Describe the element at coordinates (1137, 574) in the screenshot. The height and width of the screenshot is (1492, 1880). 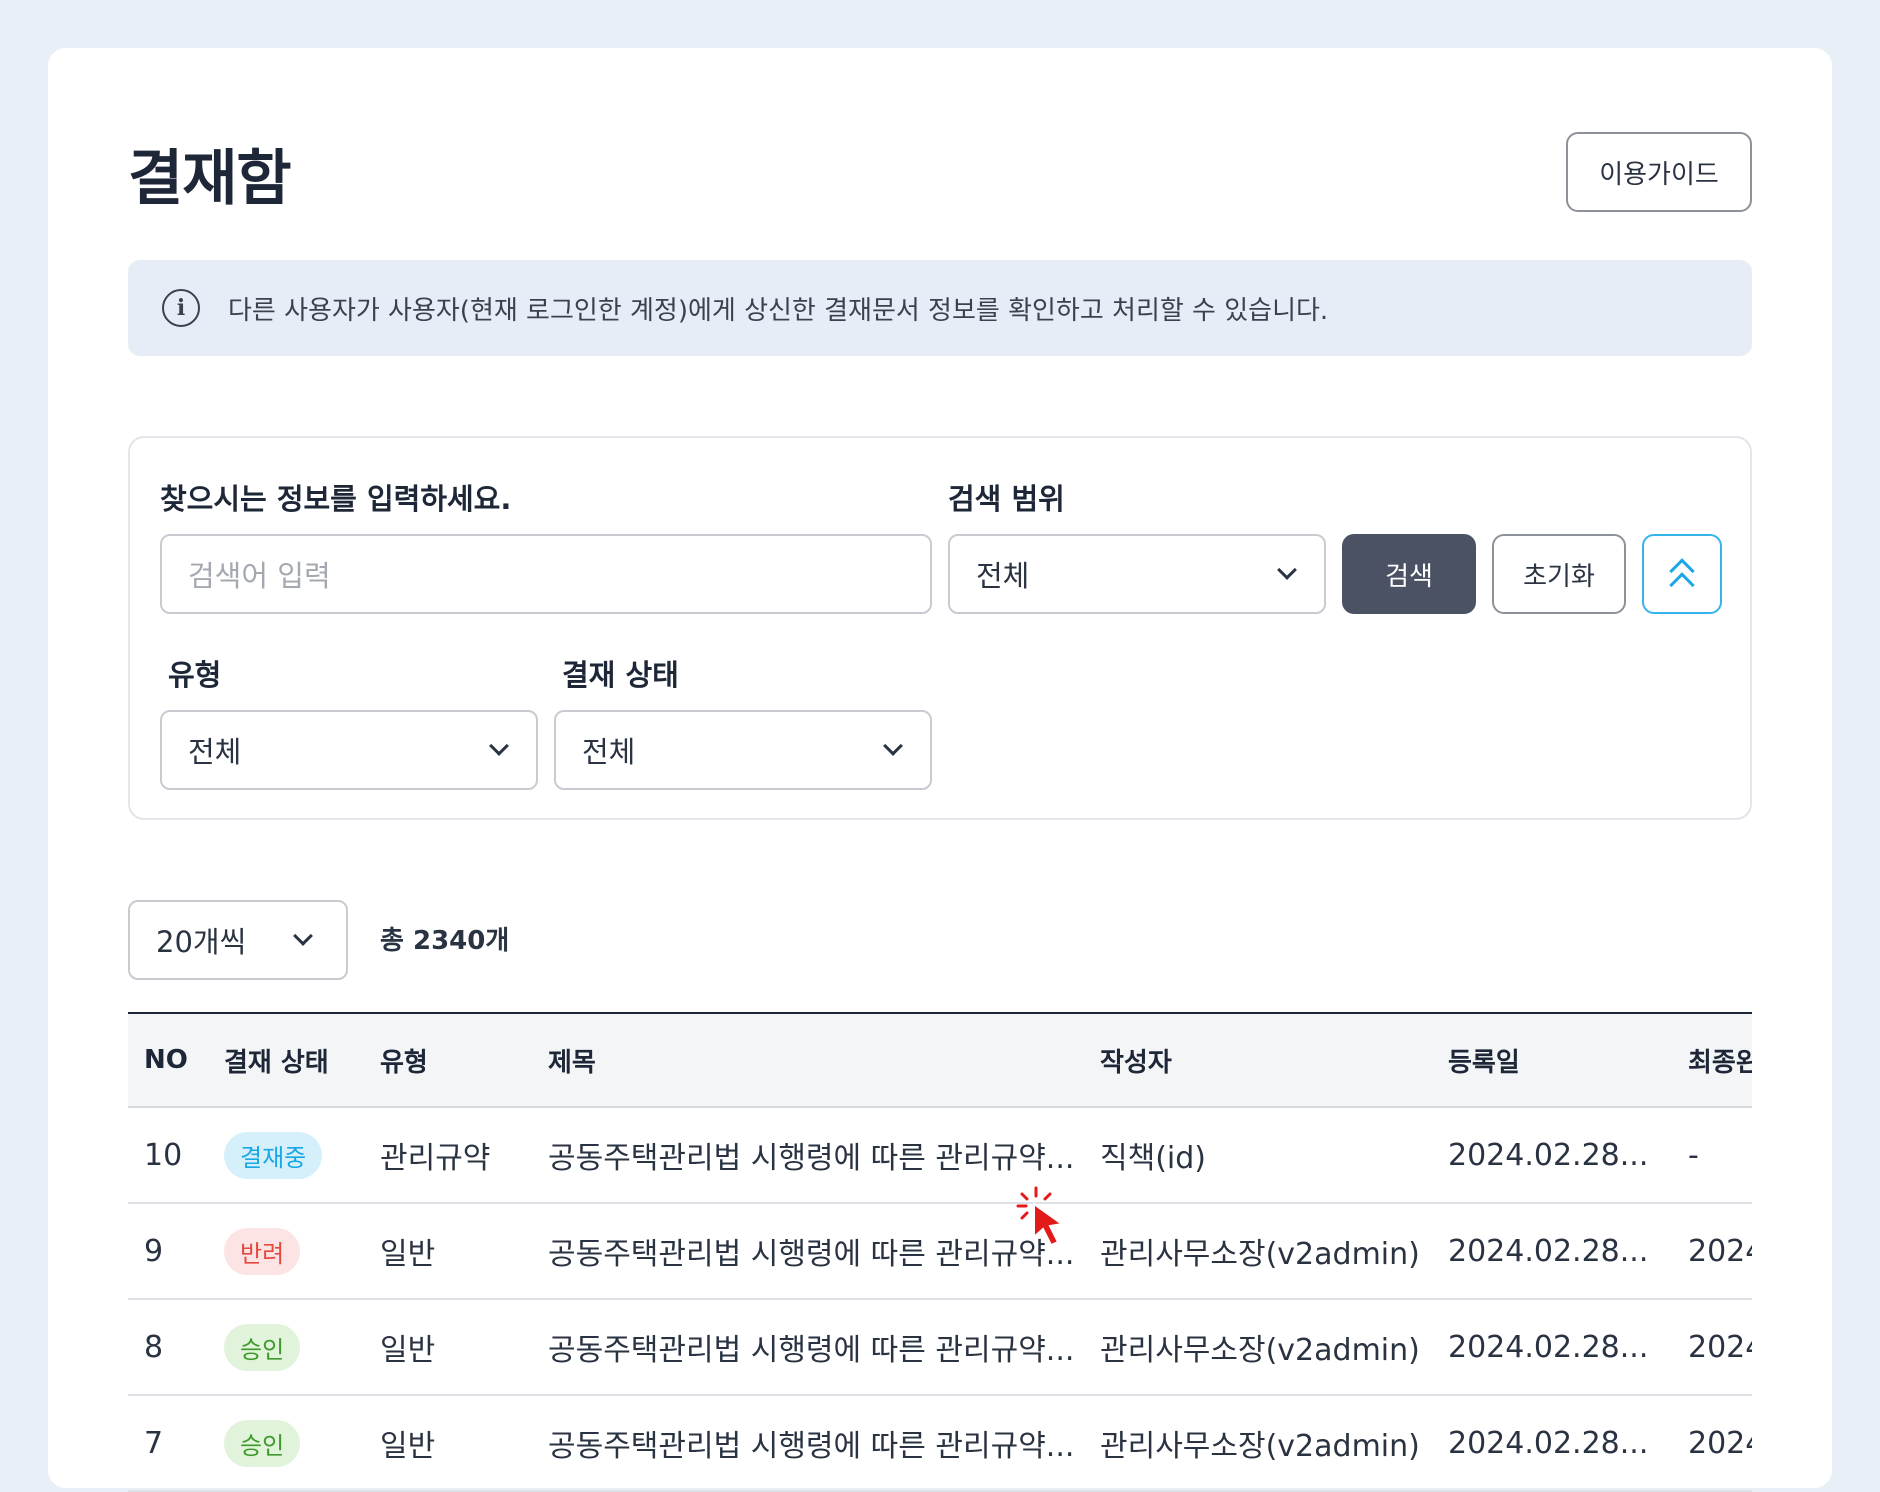
I see `scope-select: 전체` at that location.